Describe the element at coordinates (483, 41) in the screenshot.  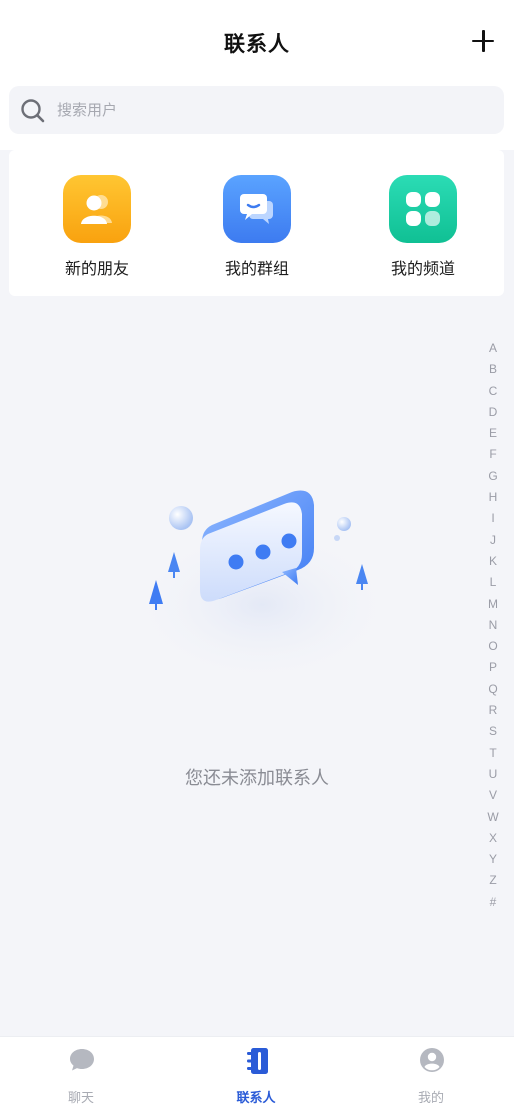
I see `add-contact-button` at that location.